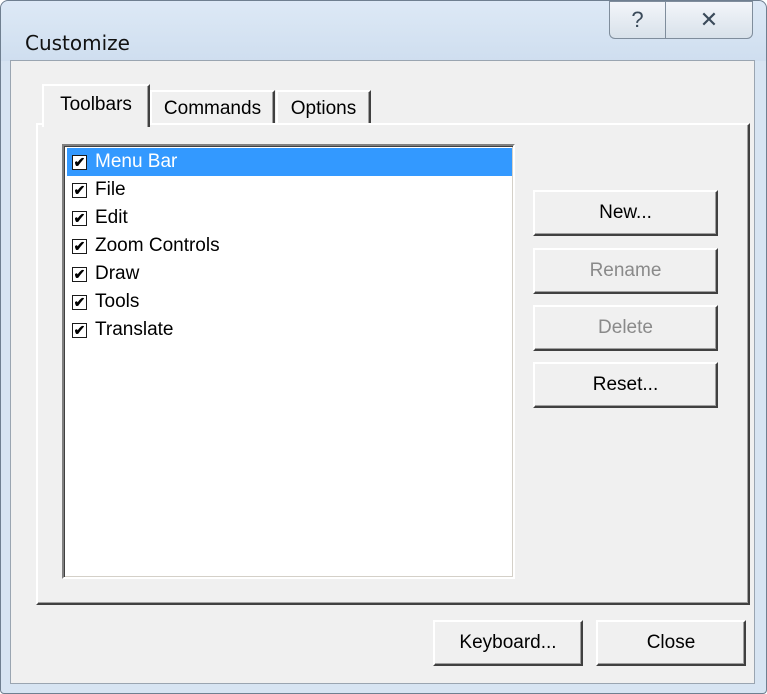 This screenshot has height=694, width=767. What do you see at coordinates (289, 218) in the screenshot?
I see `list-item-edit: ✔ Edit` at bounding box center [289, 218].